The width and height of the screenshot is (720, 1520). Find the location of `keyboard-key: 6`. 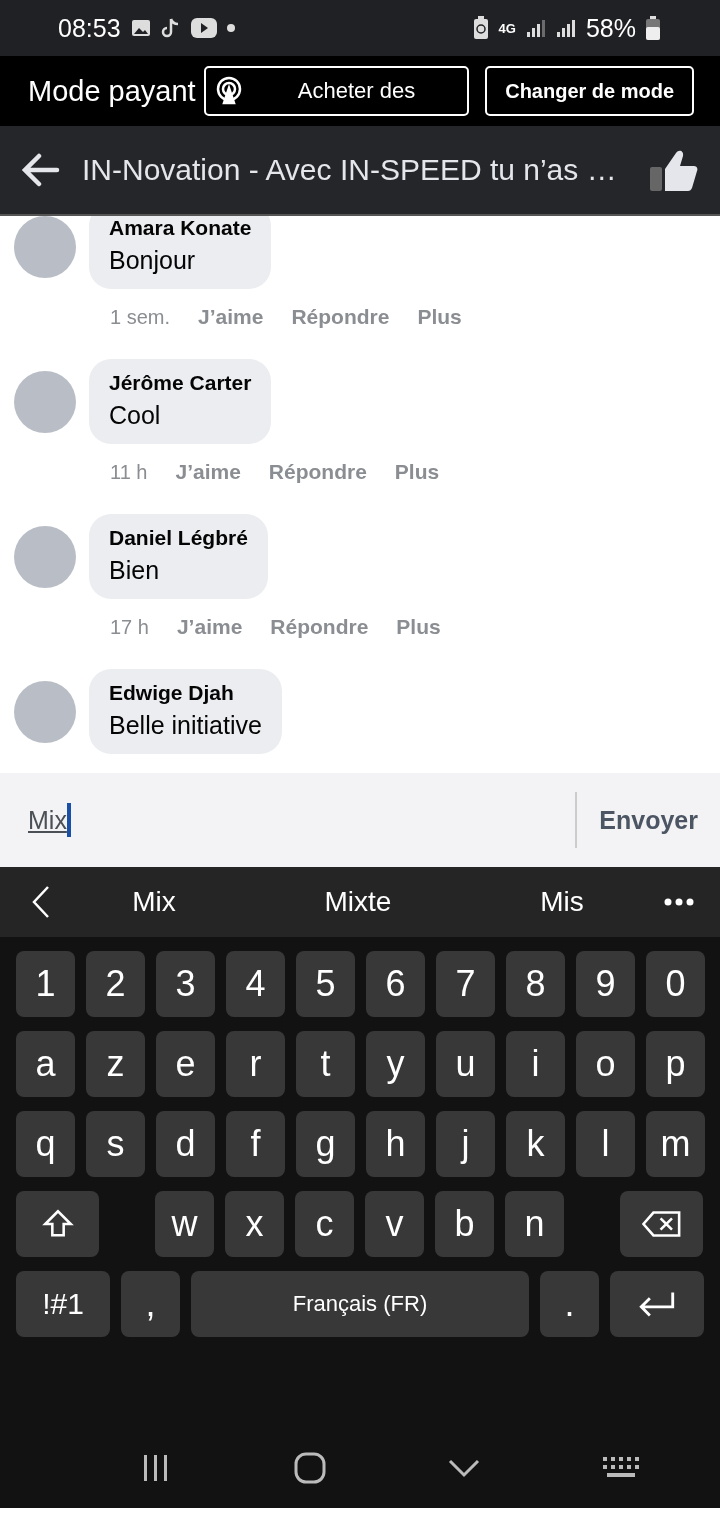

keyboard-key: 6 is located at coordinates (395, 984).